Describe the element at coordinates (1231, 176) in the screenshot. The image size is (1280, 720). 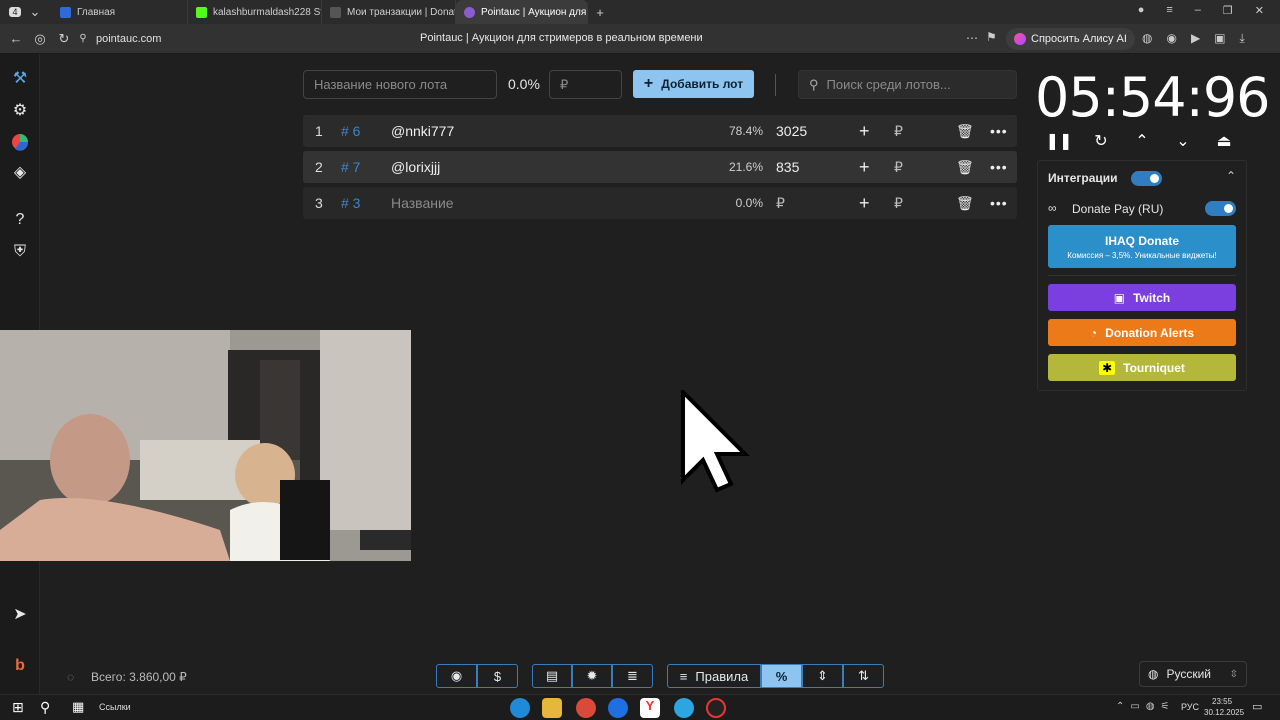
I see `collapse-icon: ⌃` at that location.